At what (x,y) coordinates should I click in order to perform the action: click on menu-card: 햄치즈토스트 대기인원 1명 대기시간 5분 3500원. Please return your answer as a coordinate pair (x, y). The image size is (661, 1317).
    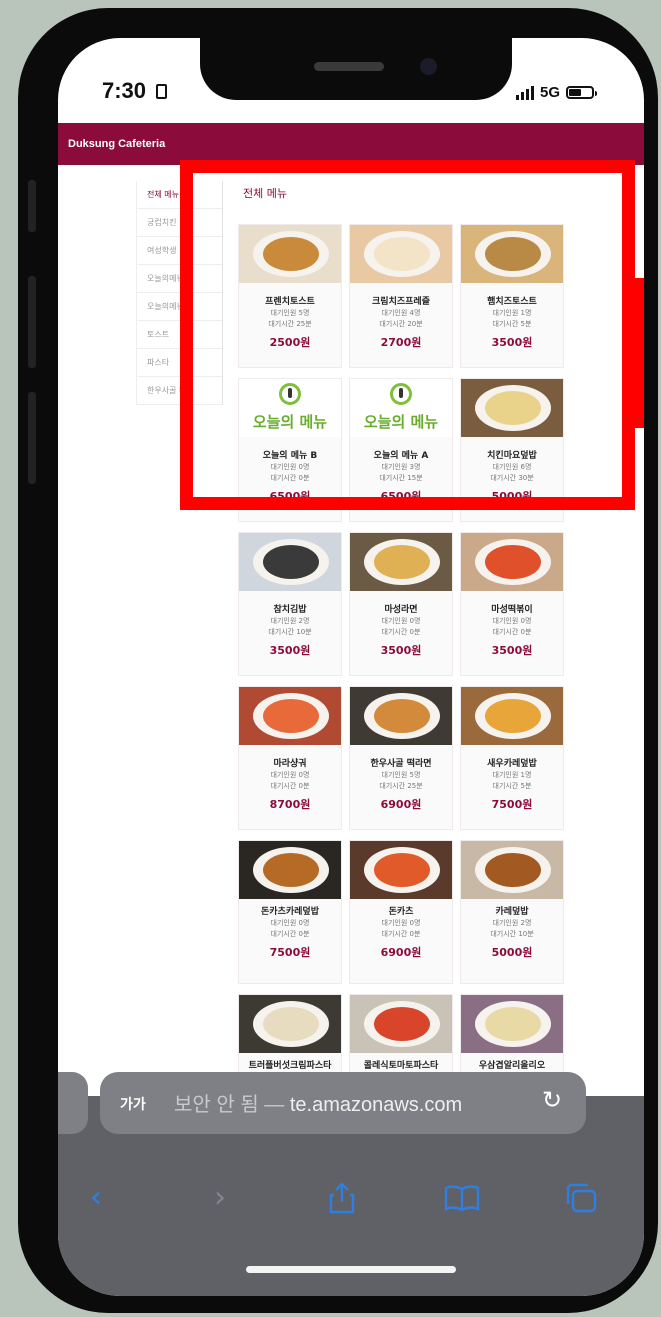
    Looking at the image, I should click on (512, 296).